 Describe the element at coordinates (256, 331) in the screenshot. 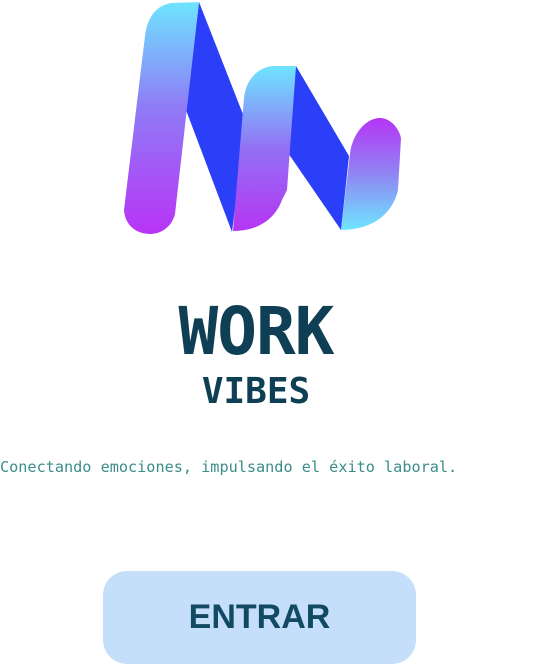

I see `app-title: WORK` at that location.